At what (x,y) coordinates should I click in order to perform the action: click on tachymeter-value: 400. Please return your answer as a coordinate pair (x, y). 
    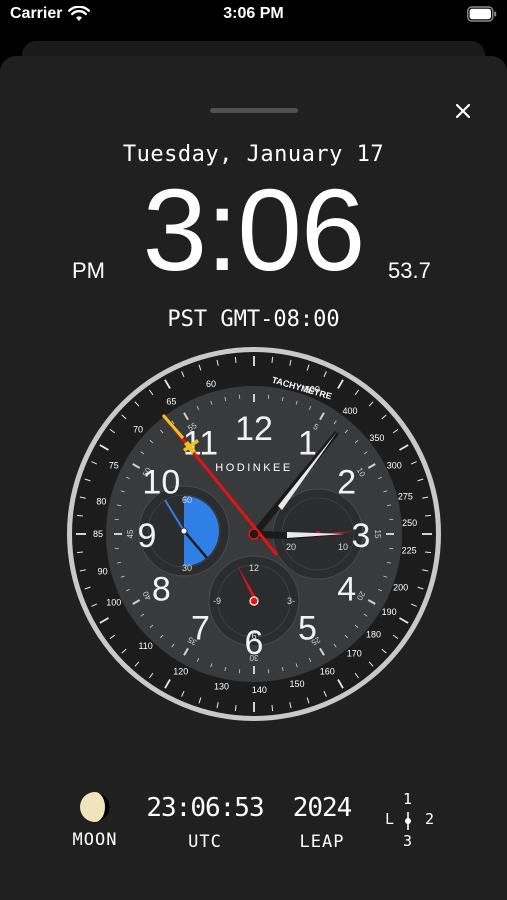
    Looking at the image, I should click on (350, 411).